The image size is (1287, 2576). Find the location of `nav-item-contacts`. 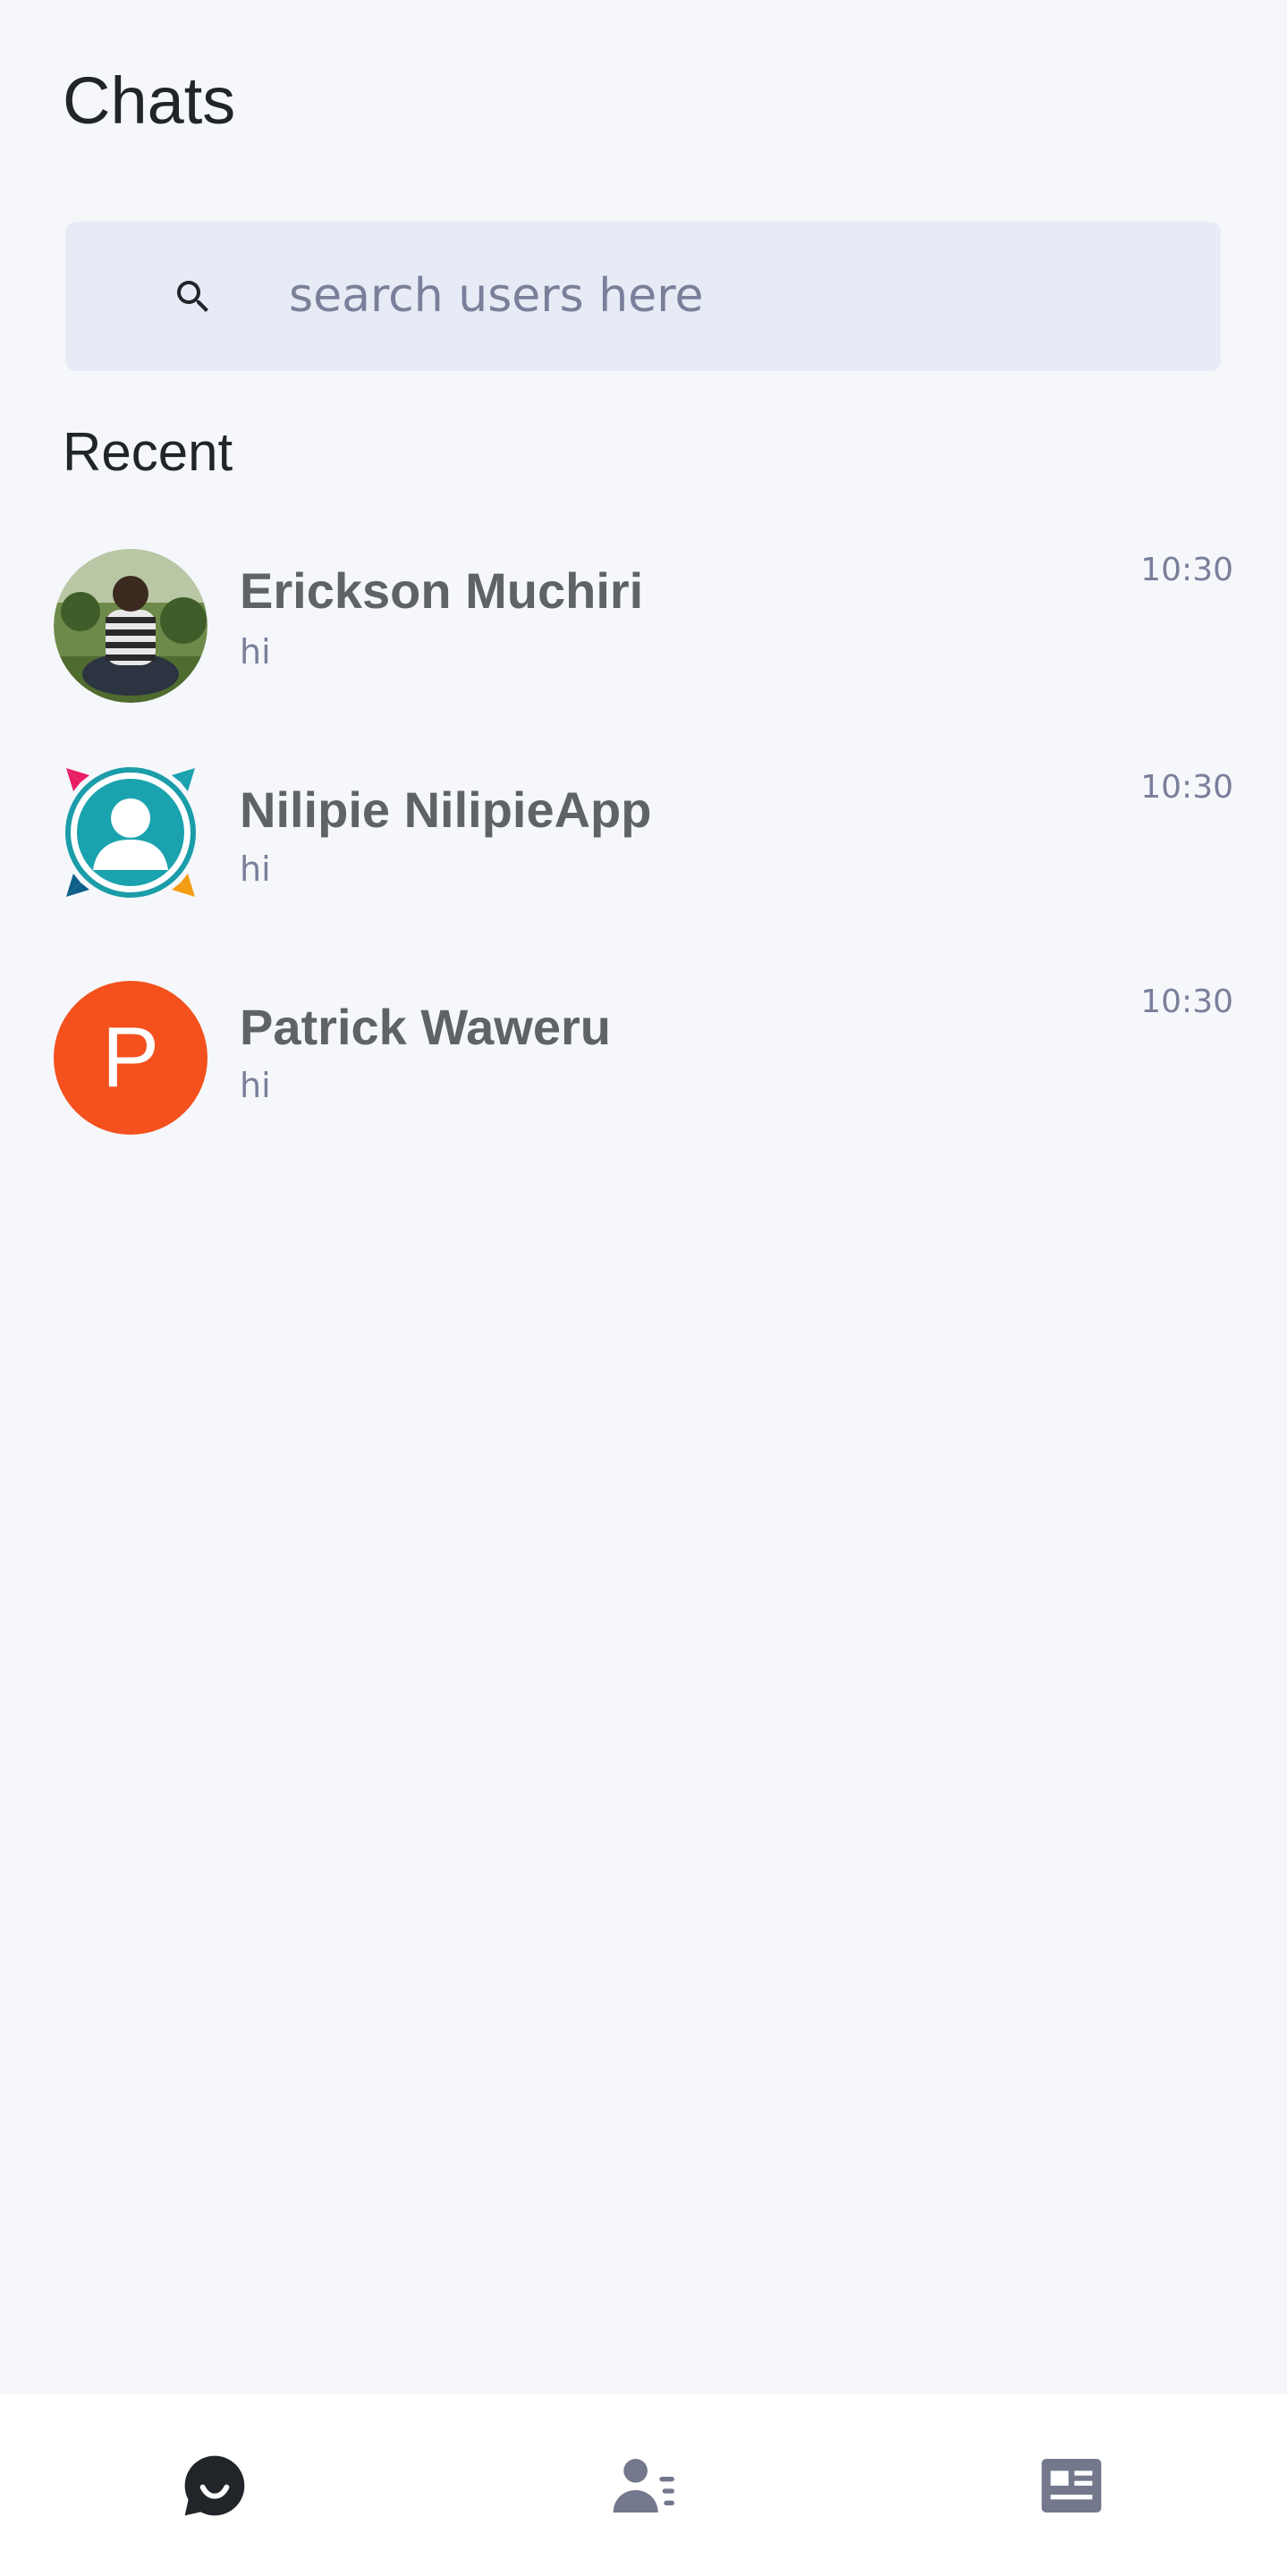

nav-item-contacts is located at coordinates (642, 2485).